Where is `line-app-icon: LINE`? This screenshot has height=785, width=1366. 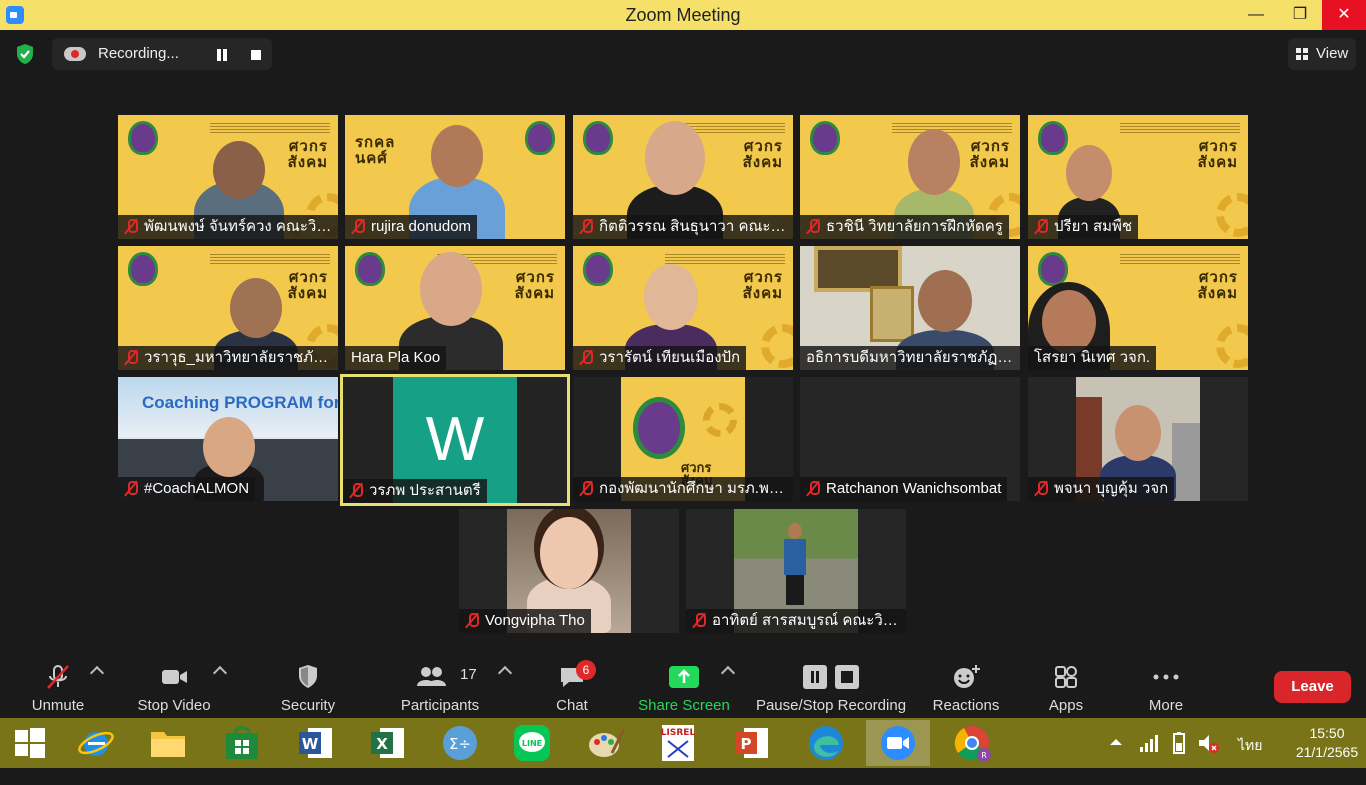 line-app-icon: LINE is located at coordinates (532, 743).